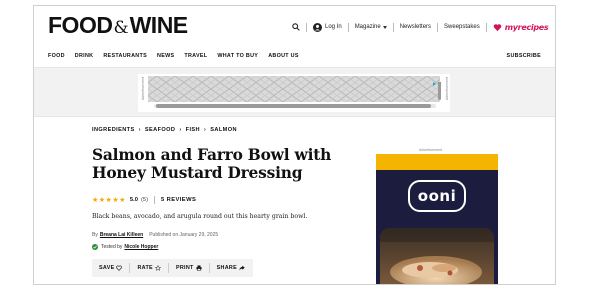 The height and width of the screenshot is (293, 592). I want to click on rate-button: RATE, so click(148, 268).